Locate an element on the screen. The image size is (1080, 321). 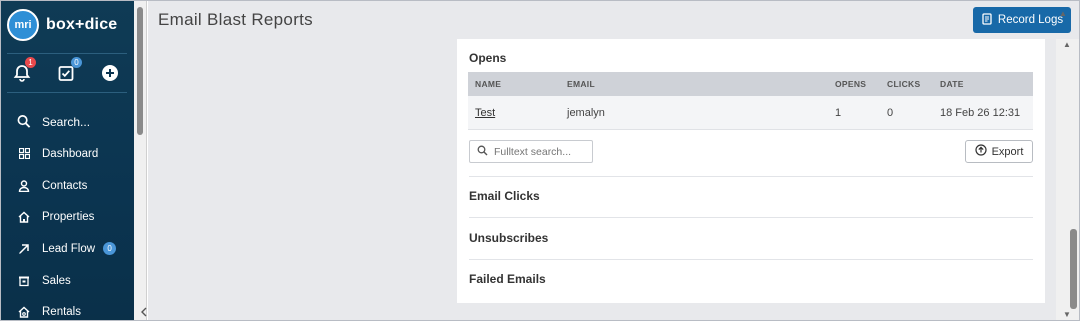
lead-flow-icon is located at coordinates (24, 249).